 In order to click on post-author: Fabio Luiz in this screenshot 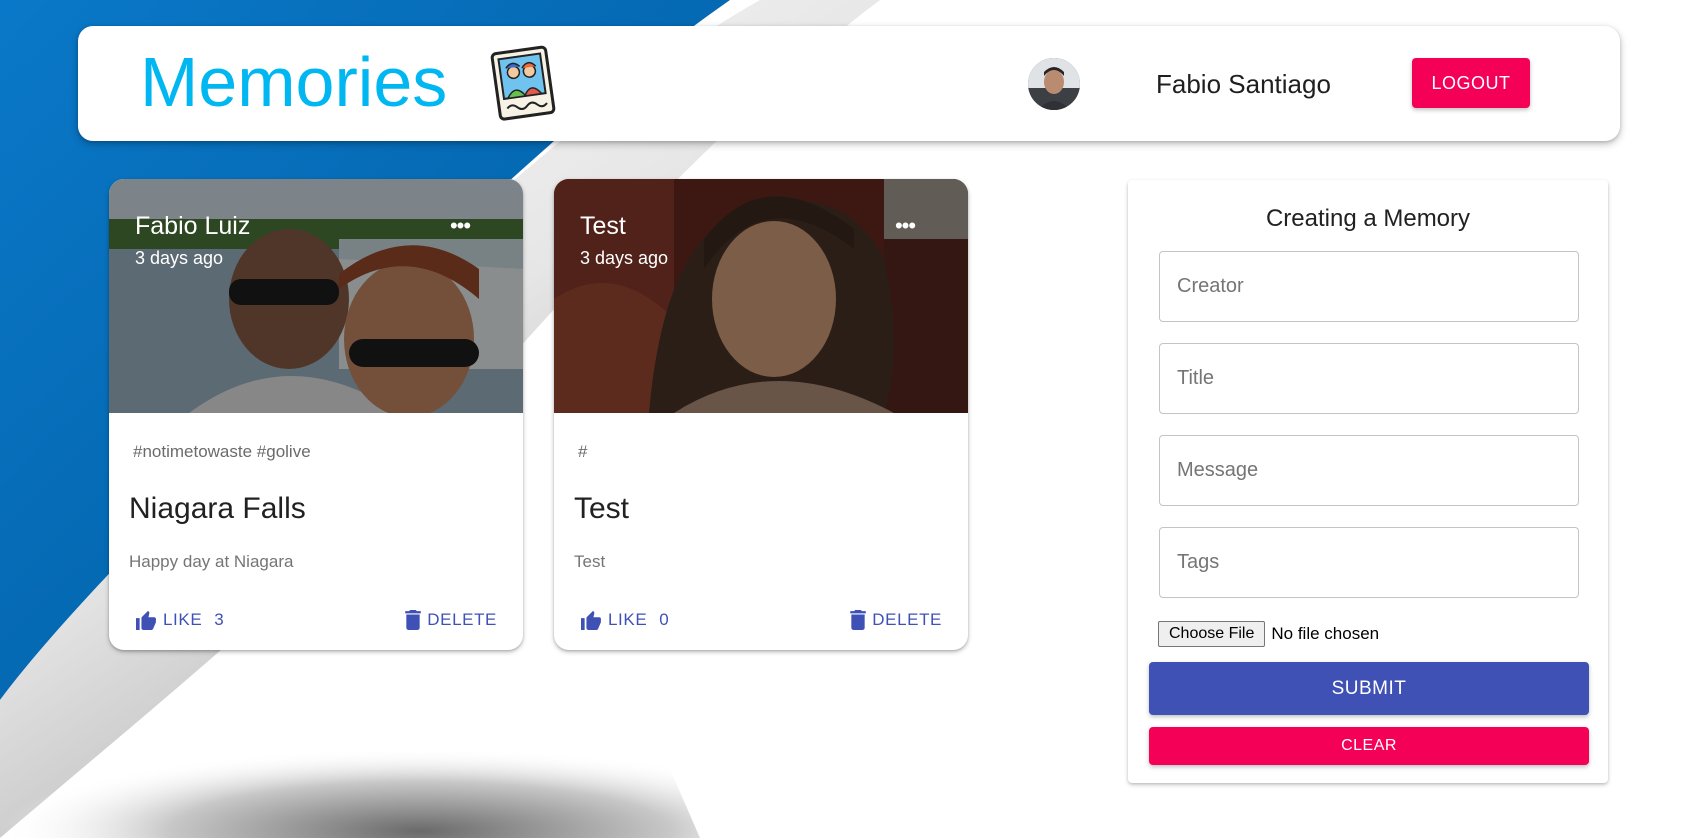, I will do `click(193, 226)`.